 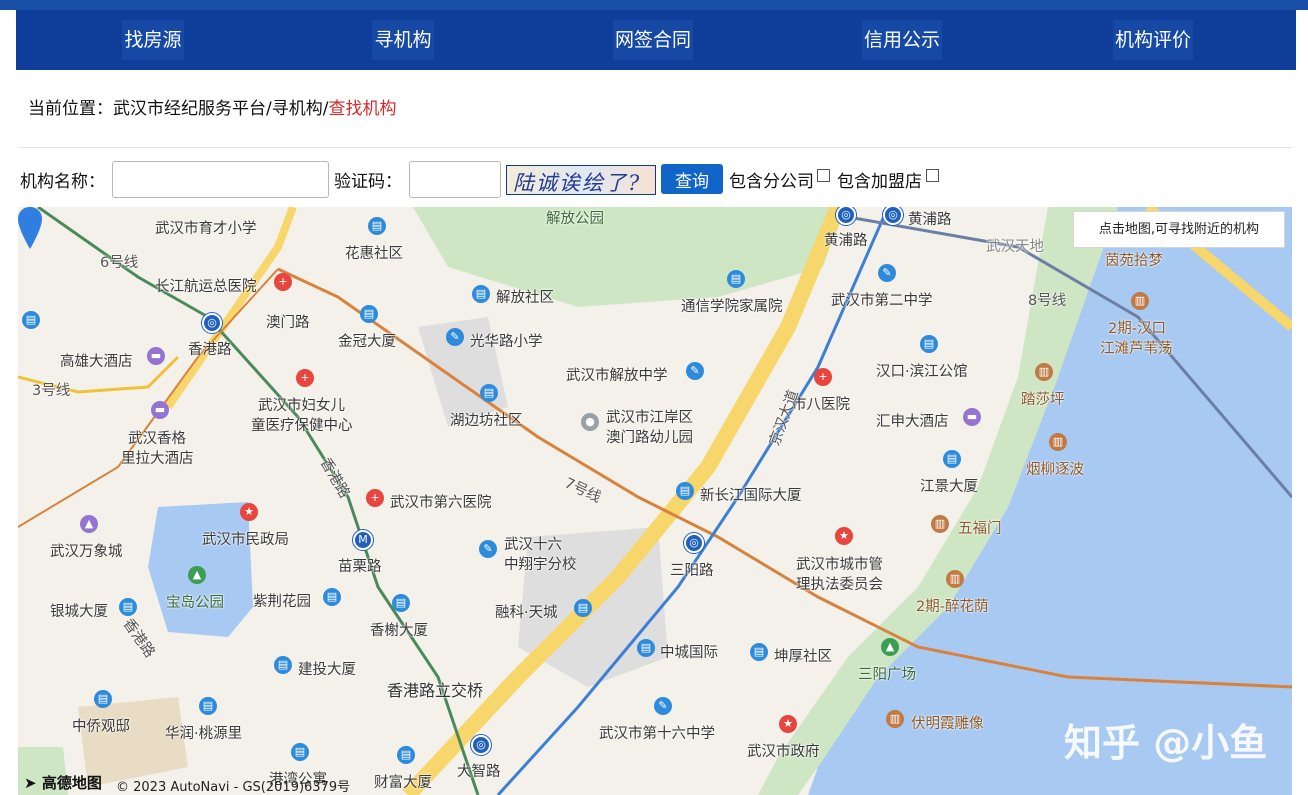 What do you see at coordinates (153, 40) in the screenshot?
I see `nav-find-house: 找房源` at bounding box center [153, 40].